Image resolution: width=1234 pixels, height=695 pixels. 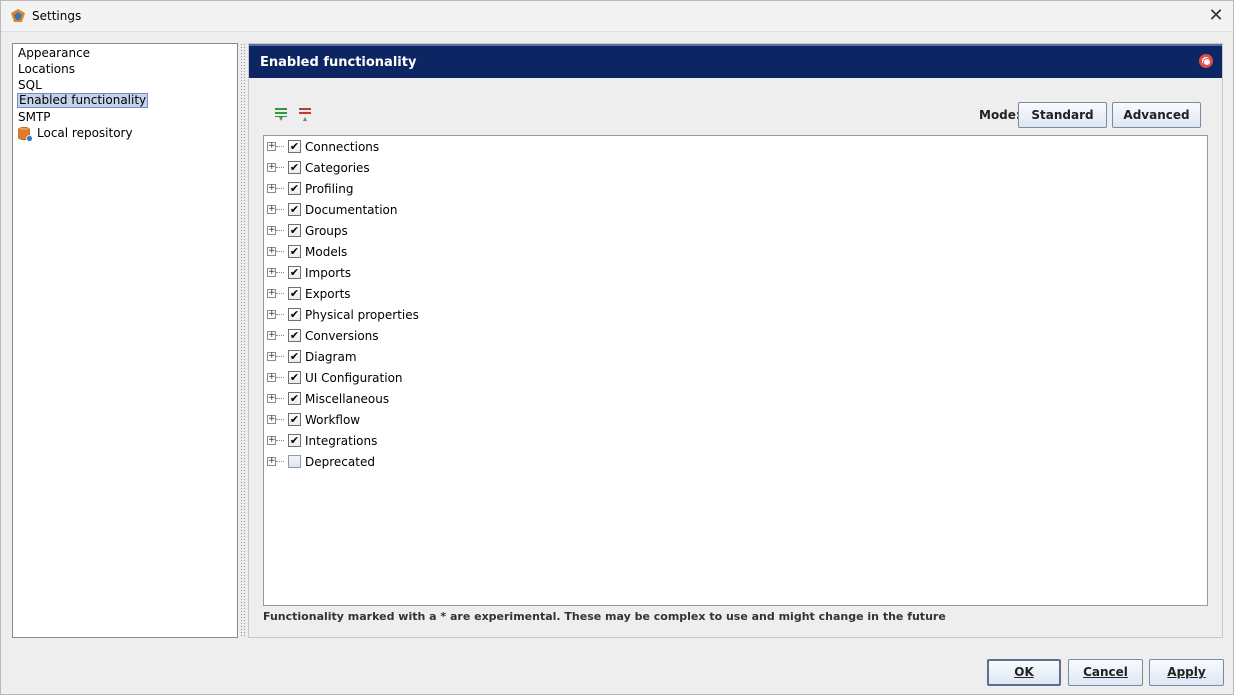 I want to click on tree-item-label: UI Configuration, so click(x=354, y=378).